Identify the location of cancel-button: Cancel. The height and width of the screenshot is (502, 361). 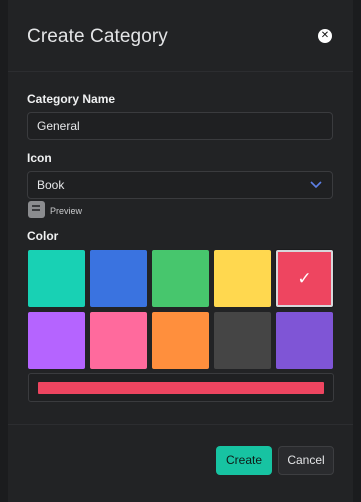
(306, 460).